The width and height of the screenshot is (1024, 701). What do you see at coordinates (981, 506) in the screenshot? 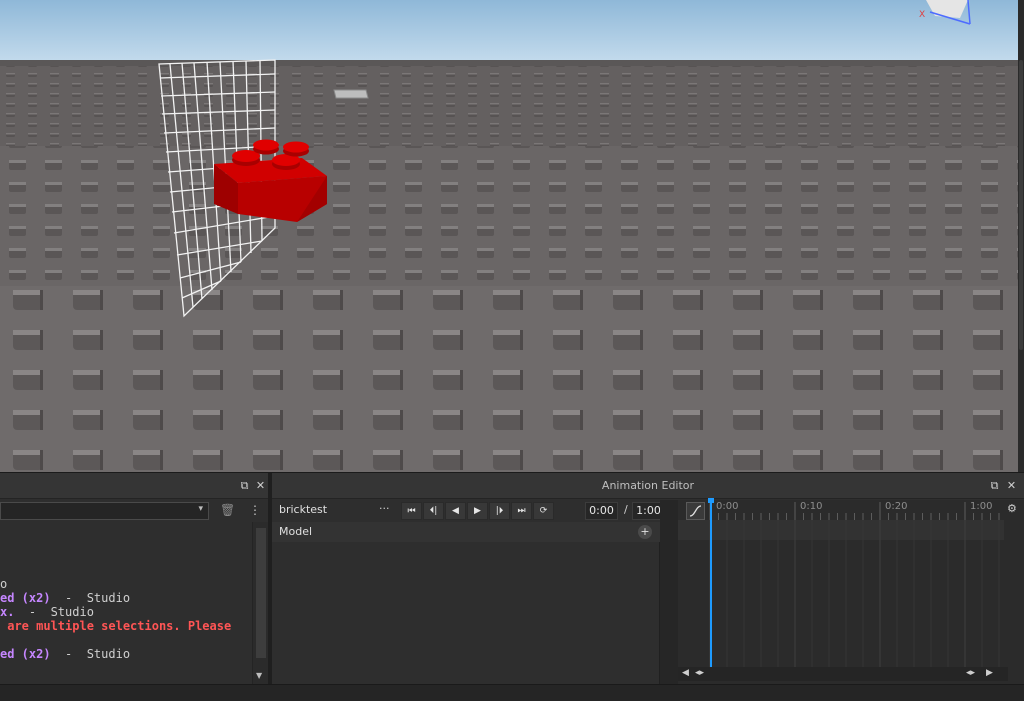
I see `tick-label: 1:00` at bounding box center [981, 506].